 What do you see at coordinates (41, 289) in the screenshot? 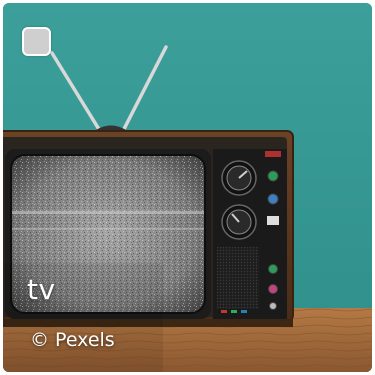
I see `image-label: tv` at bounding box center [41, 289].